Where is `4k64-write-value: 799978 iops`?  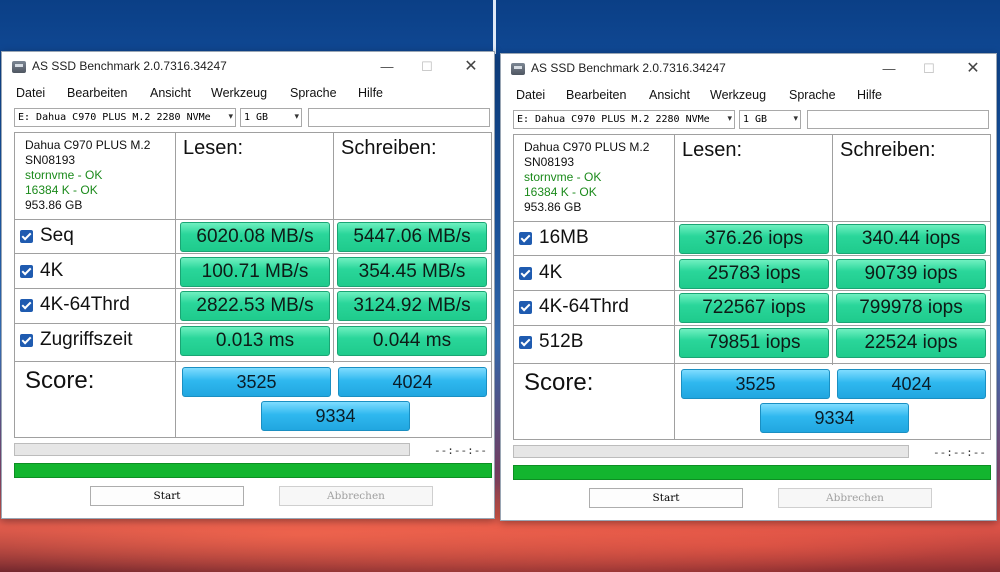 4k64-write-value: 799978 iops is located at coordinates (911, 308).